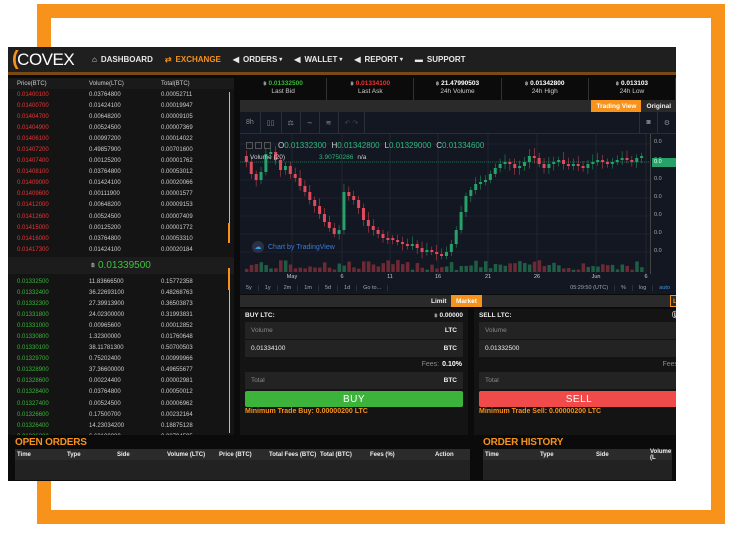 The width and height of the screenshot is (740, 533). I want to click on ask-row: 0.01407400 0.00125200 0.00001762, so click(121, 161).